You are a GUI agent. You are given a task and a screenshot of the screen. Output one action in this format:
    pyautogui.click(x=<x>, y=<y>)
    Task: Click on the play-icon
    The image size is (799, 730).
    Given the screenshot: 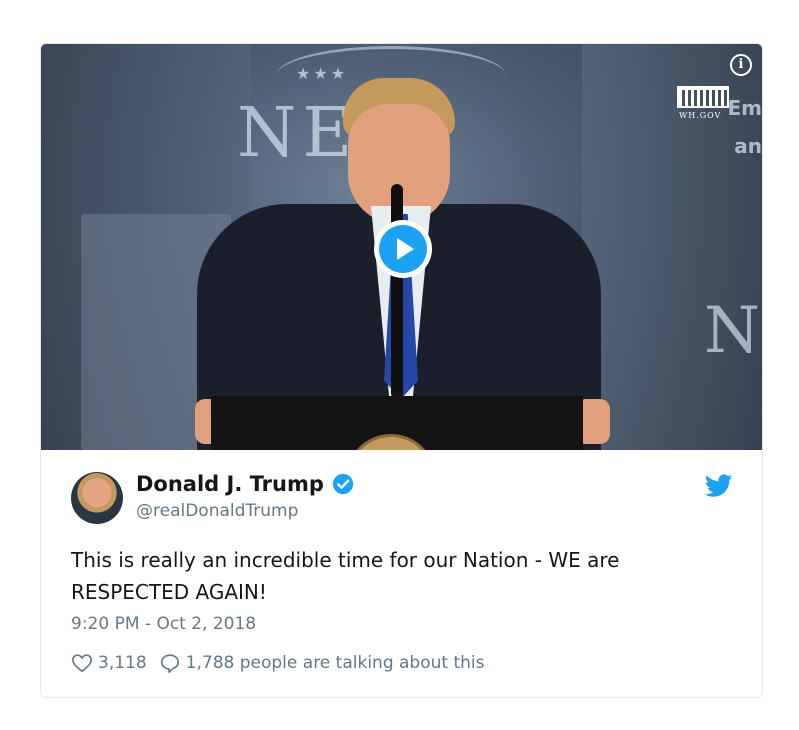 What is the action you would take?
    pyautogui.click(x=403, y=249)
    